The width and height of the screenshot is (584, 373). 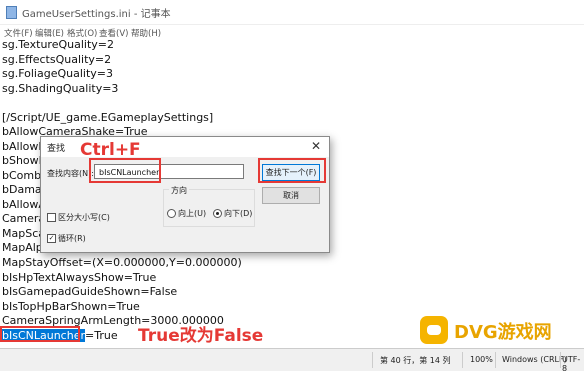 What do you see at coordinates (110, 150) in the screenshot?
I see `shortcut-annotation: Ctrl+F` at bounding box center [110, 150].